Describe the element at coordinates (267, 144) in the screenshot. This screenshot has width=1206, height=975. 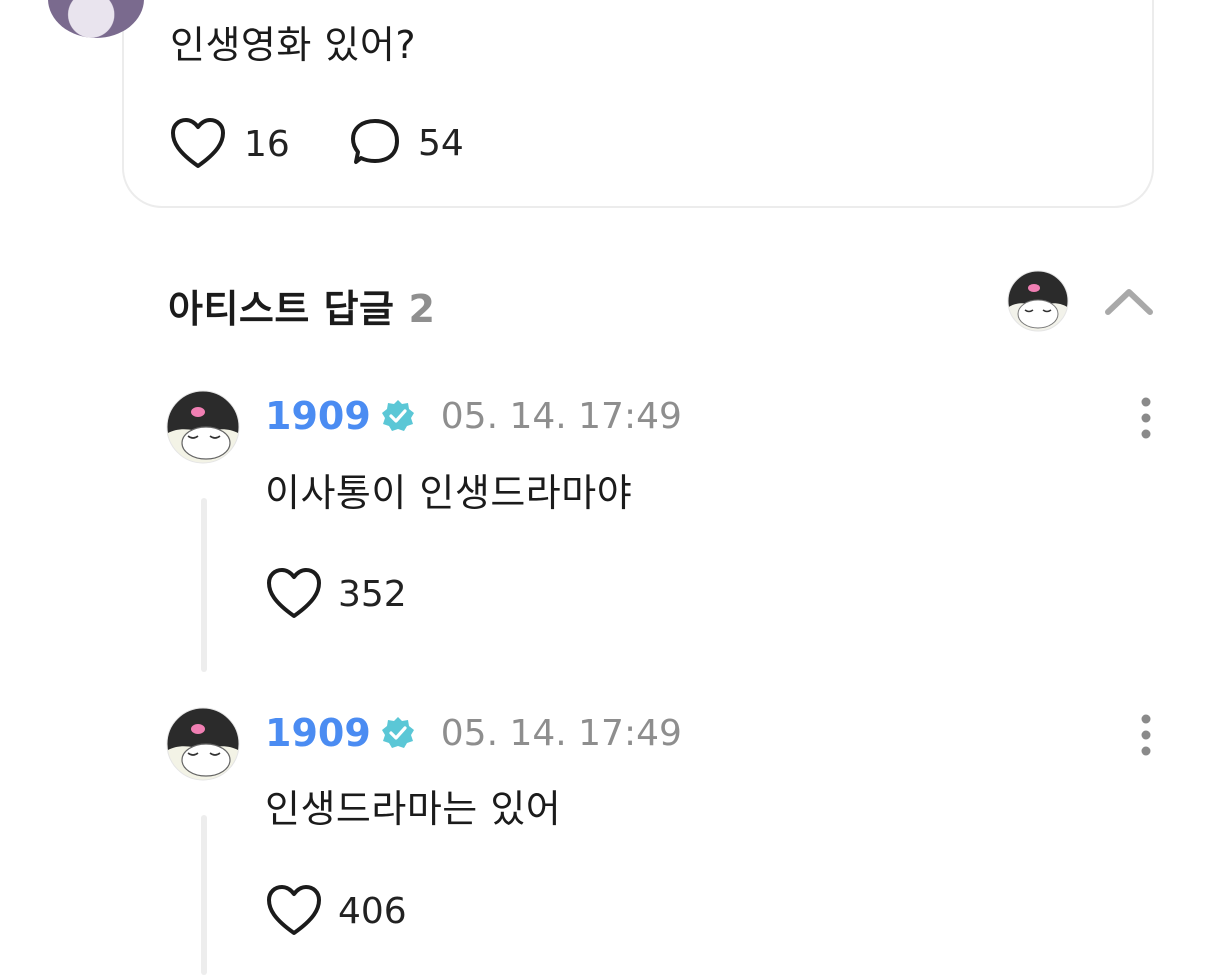
I see `post-like-count: 16` at that location.